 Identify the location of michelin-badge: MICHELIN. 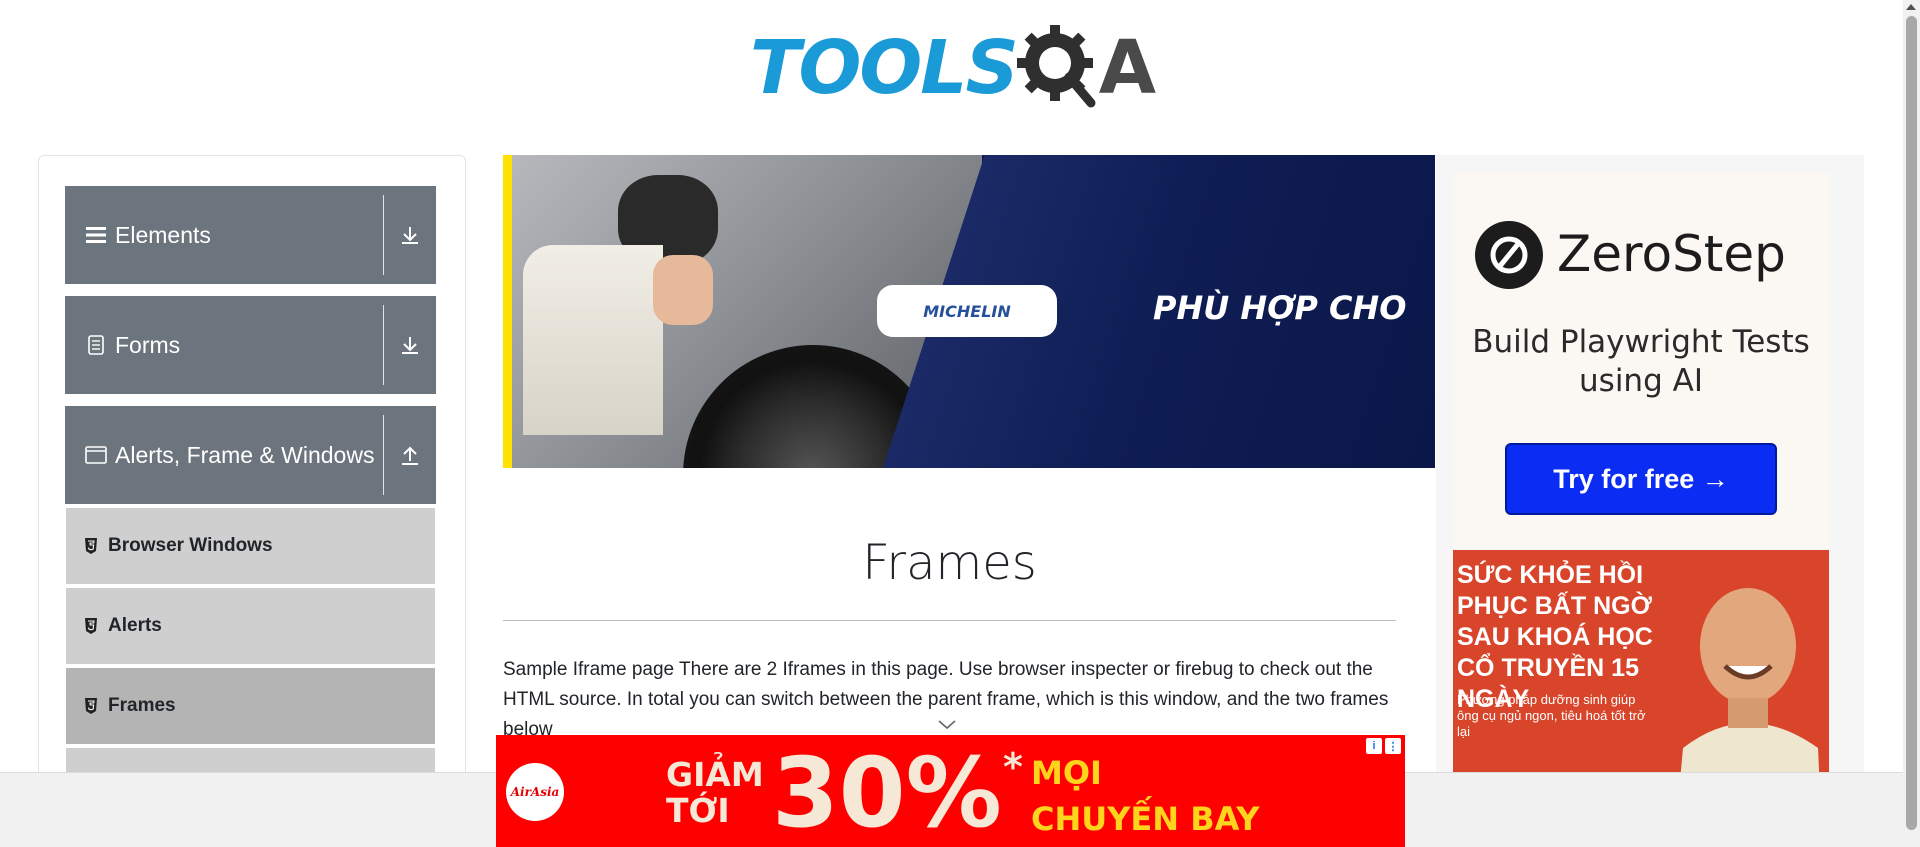
(967, 311).